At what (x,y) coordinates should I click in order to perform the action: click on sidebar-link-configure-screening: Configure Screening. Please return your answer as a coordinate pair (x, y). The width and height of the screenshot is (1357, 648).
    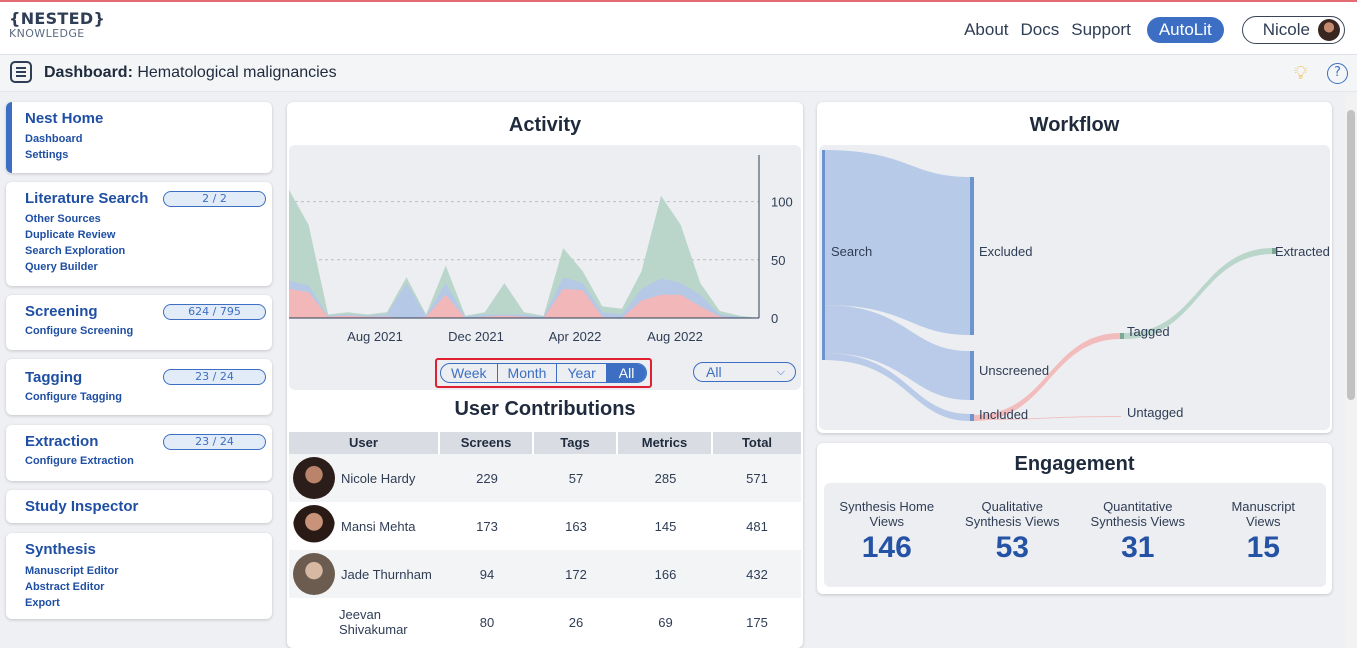
    Looking at the image, I should click on (148, 331).